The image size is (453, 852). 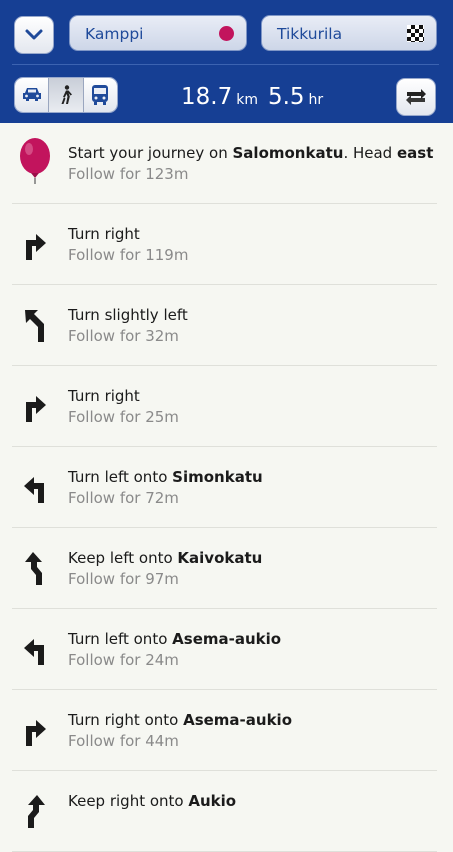 I want to click on step-heading: east, so click(x=415, y=153).